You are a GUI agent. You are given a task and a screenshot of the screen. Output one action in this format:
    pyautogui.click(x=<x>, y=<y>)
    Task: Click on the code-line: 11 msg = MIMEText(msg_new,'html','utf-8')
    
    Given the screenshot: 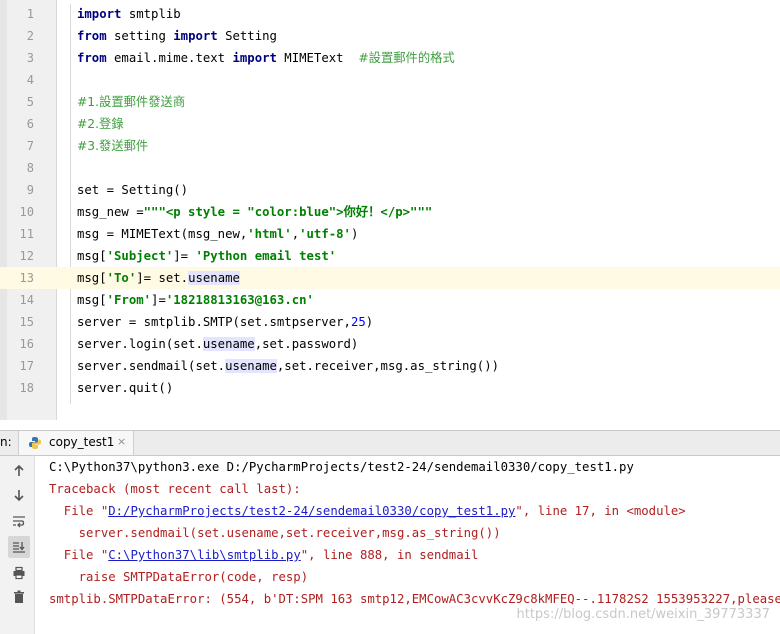 What is the action you would take?
    pyautogui.click(x=390, y=234)
    